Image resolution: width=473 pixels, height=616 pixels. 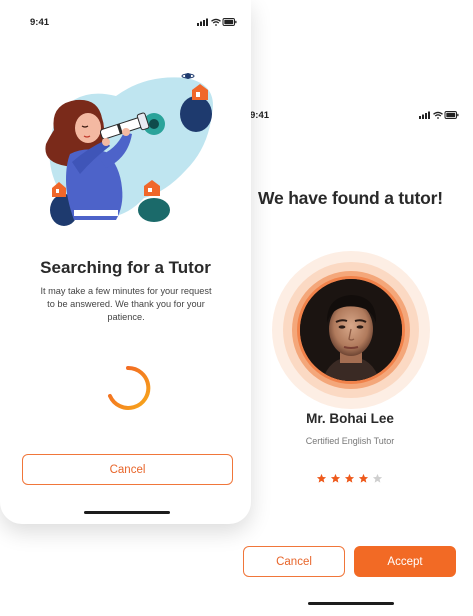 What do you see at coordinates (350, 198) in the screenshot?
I see `found-title: We have found a tutor!` at bounding box center [350, 198].